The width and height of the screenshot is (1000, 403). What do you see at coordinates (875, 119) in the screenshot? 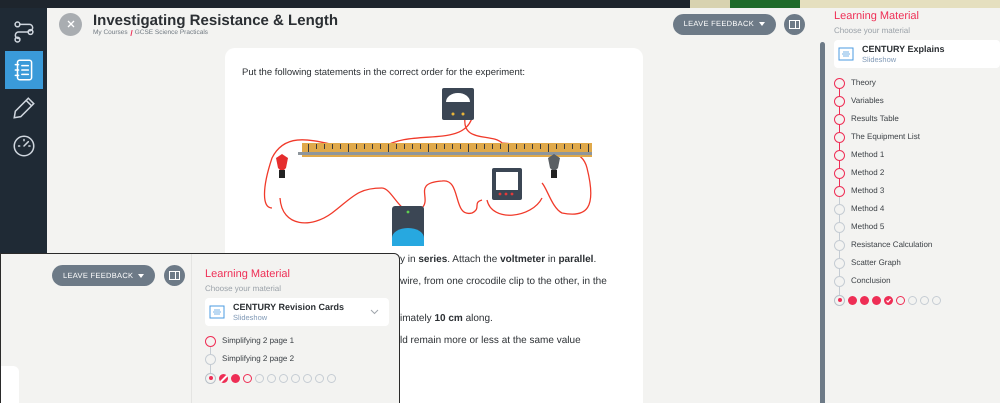
I see `step-link: Results Table` at bounding box center [875, 119].